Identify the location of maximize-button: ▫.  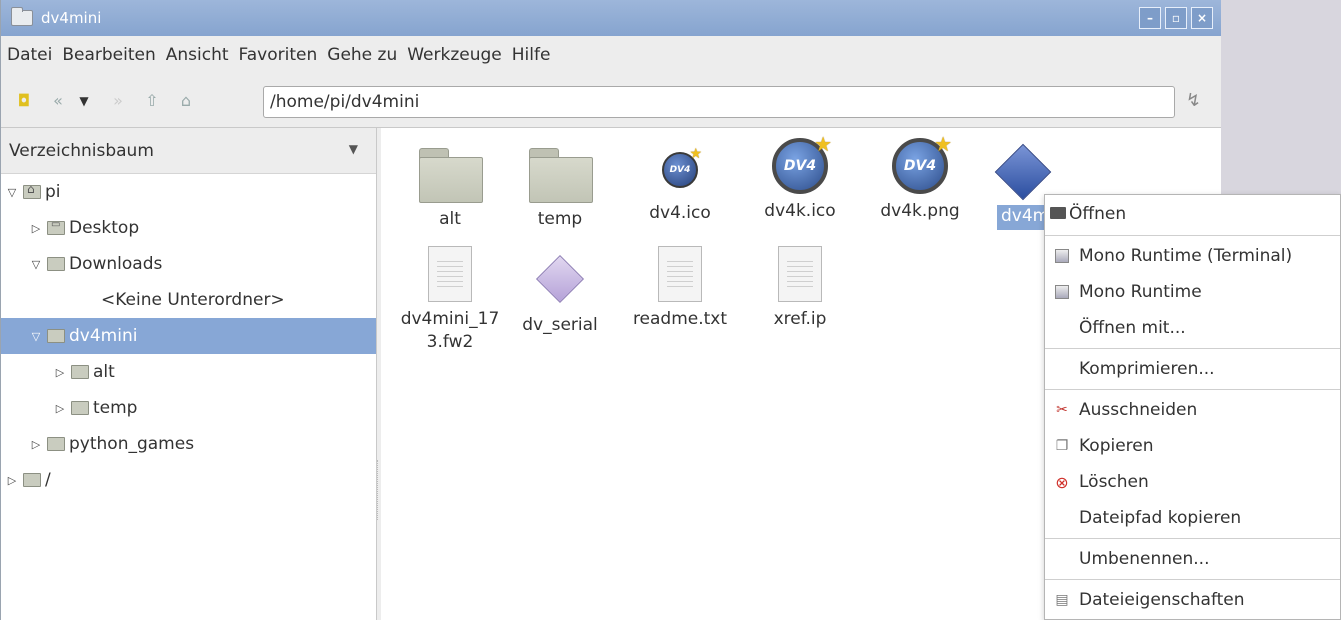
(1176, 18).